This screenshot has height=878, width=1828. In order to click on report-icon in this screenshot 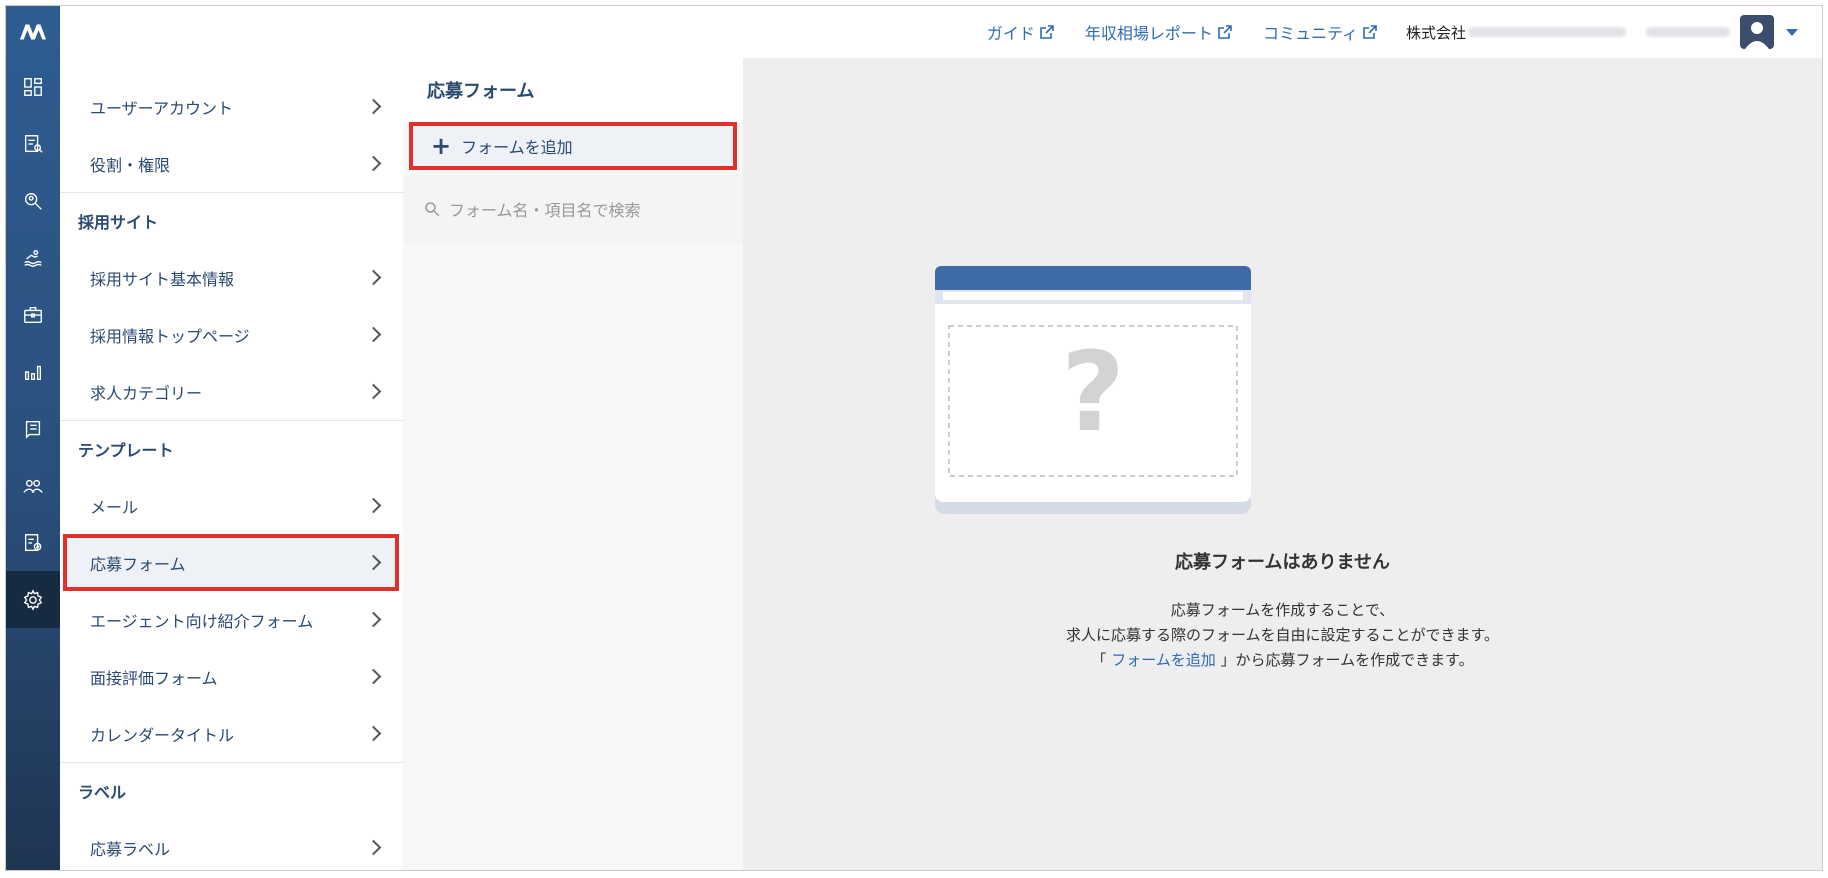, I will do `click(33, 542)`.